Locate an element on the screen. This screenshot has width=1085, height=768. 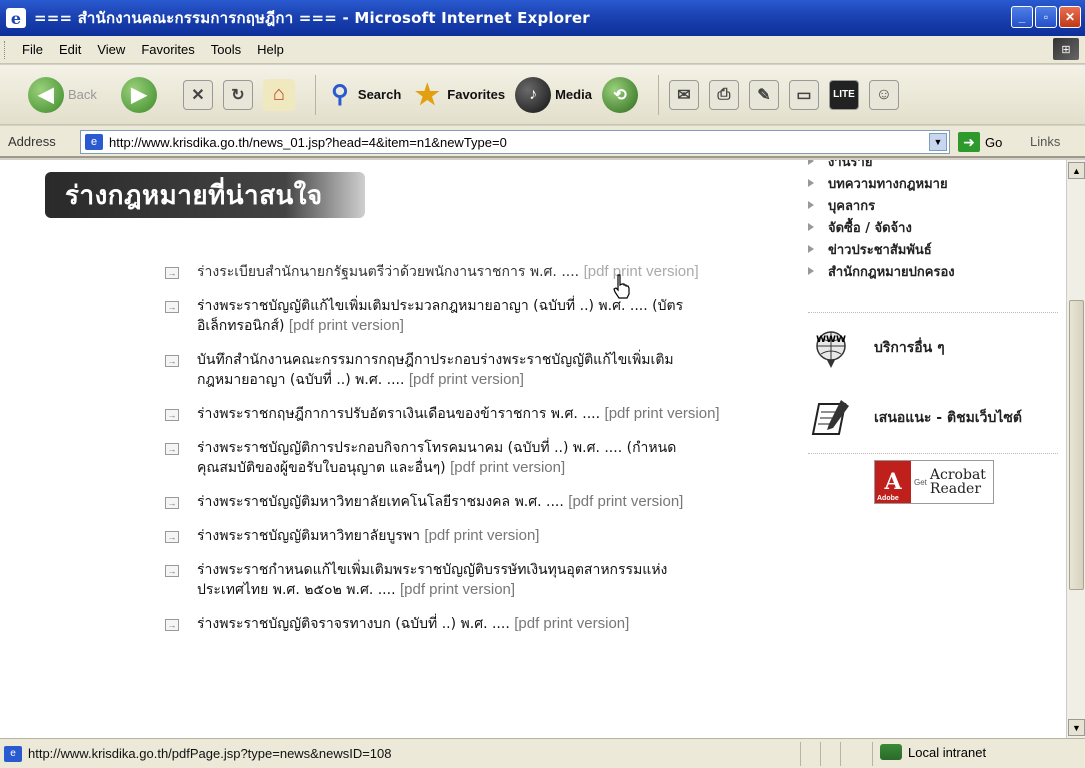
messenger-button: ☺ is located at coordinates (883, 94).